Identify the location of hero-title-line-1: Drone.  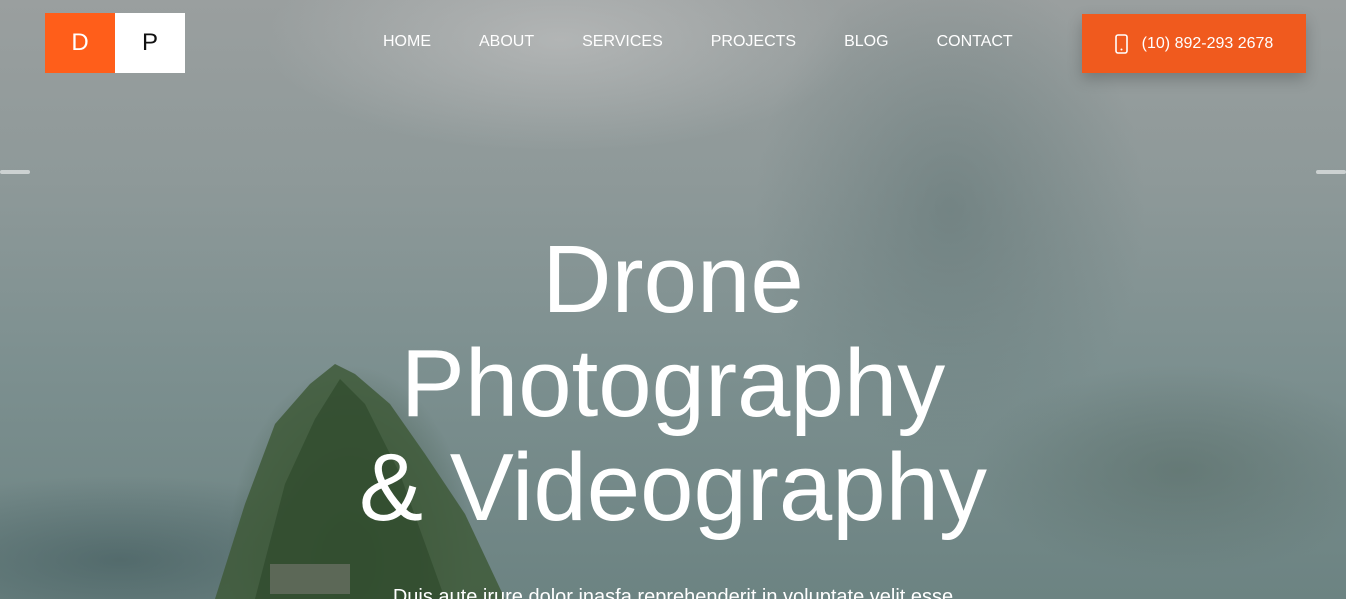
(673, 279).